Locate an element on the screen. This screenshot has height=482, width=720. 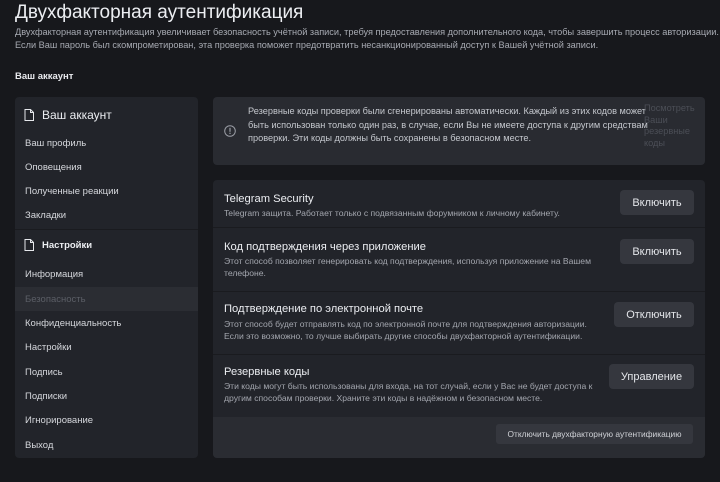
sidebar-header-settings: Настройки is located at coordinates (106, 245).